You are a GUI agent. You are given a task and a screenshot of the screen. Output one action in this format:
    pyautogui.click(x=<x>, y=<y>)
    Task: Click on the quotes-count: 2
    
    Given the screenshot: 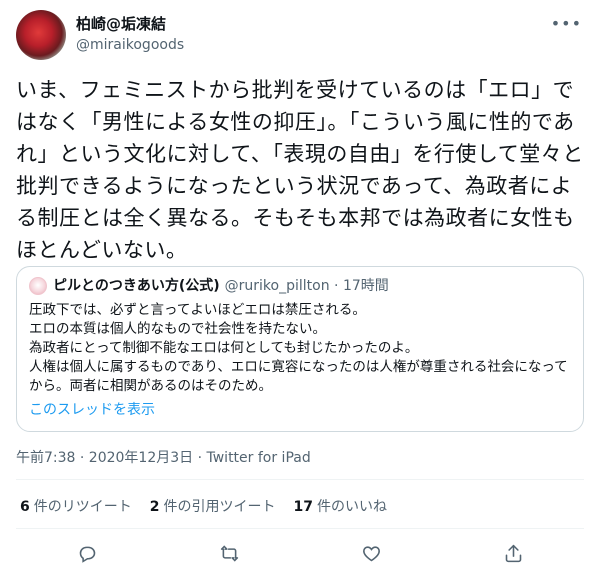 What is the action you would take?
    pyautogui.click(x=154, y=507)
    